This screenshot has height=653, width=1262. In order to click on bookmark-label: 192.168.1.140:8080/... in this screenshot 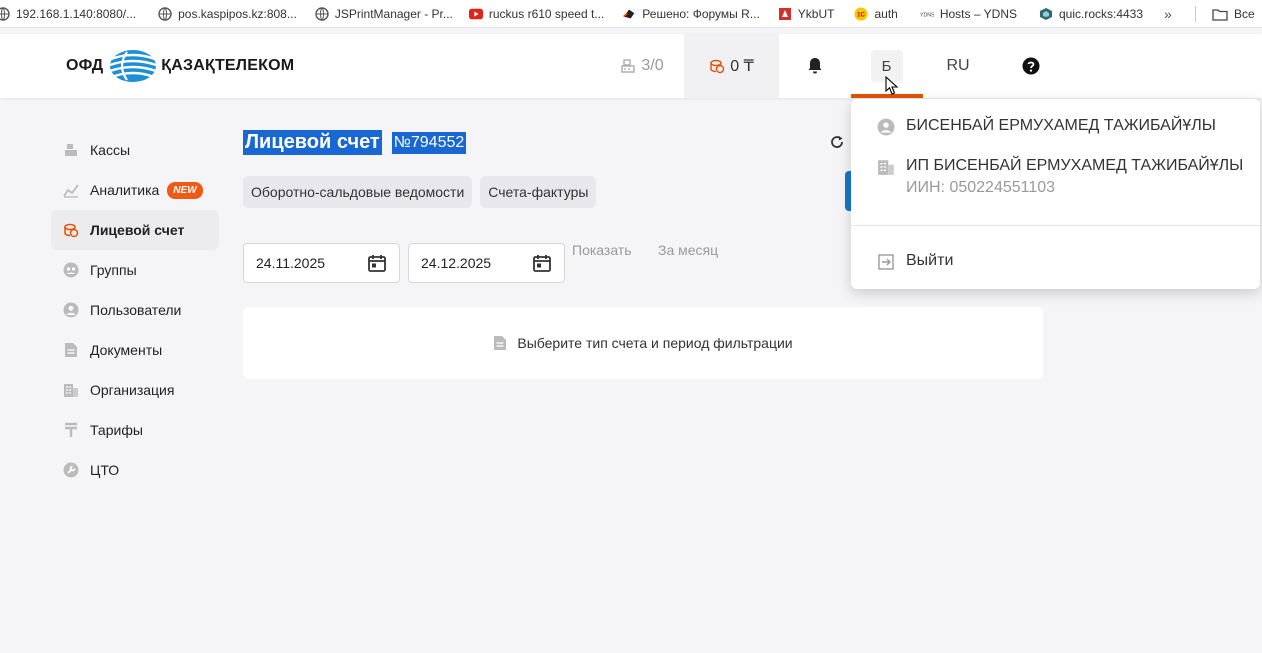, I will do `click(76, 13)`.